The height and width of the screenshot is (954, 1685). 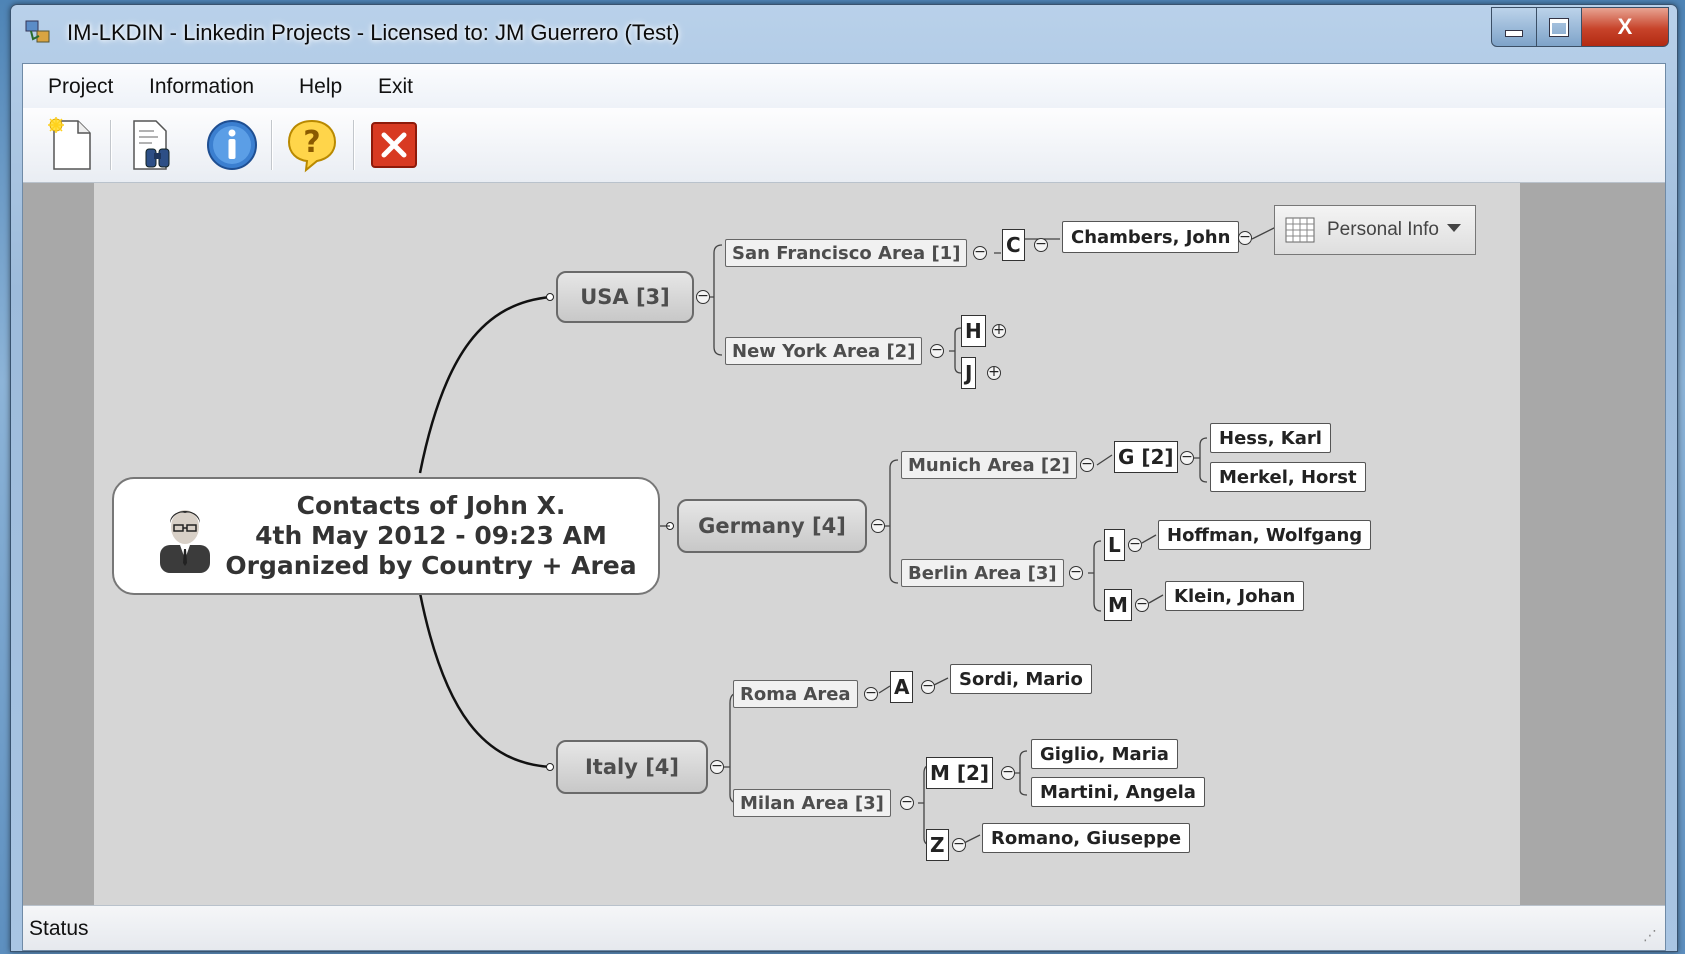 What do you see at coordinates (999, 330) in the screenshot?
I see `expand-h-icon: +` at bounding box center [999, 330].